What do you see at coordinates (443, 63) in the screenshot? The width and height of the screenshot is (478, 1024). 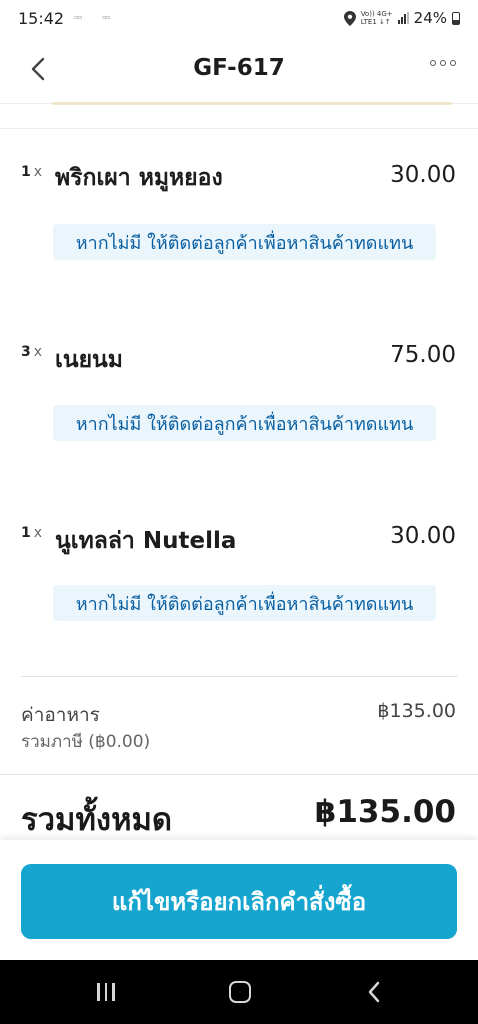 I see `more-options-icon` at bounding box center [443, 63].